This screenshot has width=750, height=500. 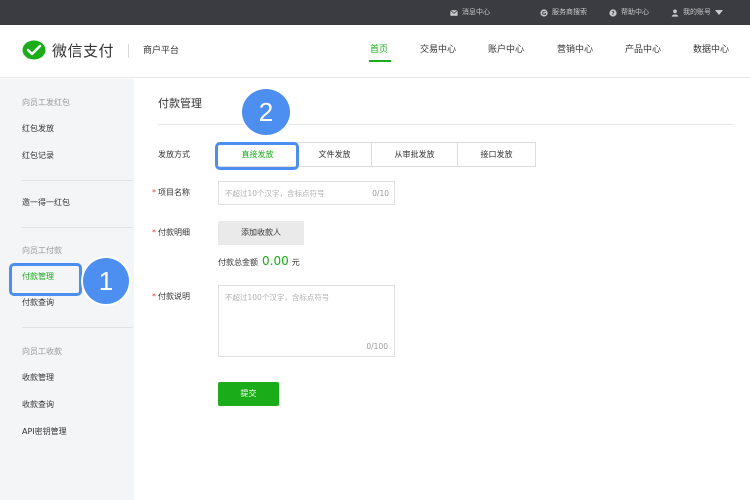 What do you see at coordinates (38, 156) in the screenshot?
I see `sidebar-item-hongbao-record: 红包记录` at bounding box center [38, 156].